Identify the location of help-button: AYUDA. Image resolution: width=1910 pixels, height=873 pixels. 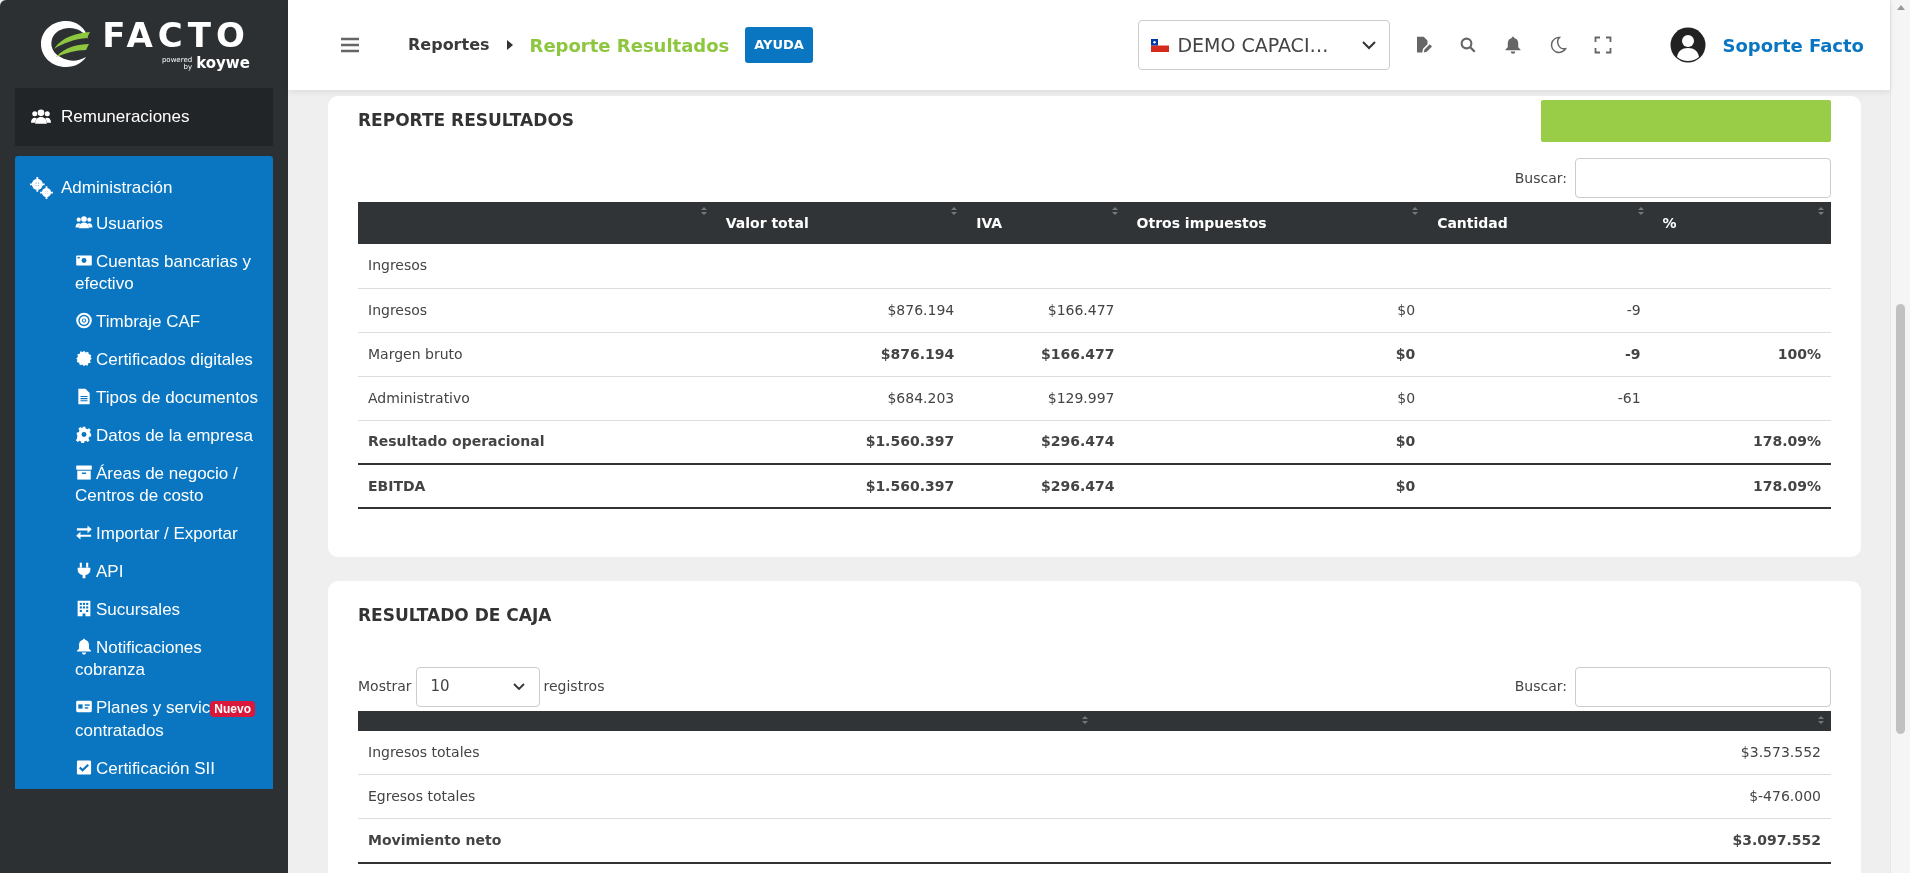
(779, 45).